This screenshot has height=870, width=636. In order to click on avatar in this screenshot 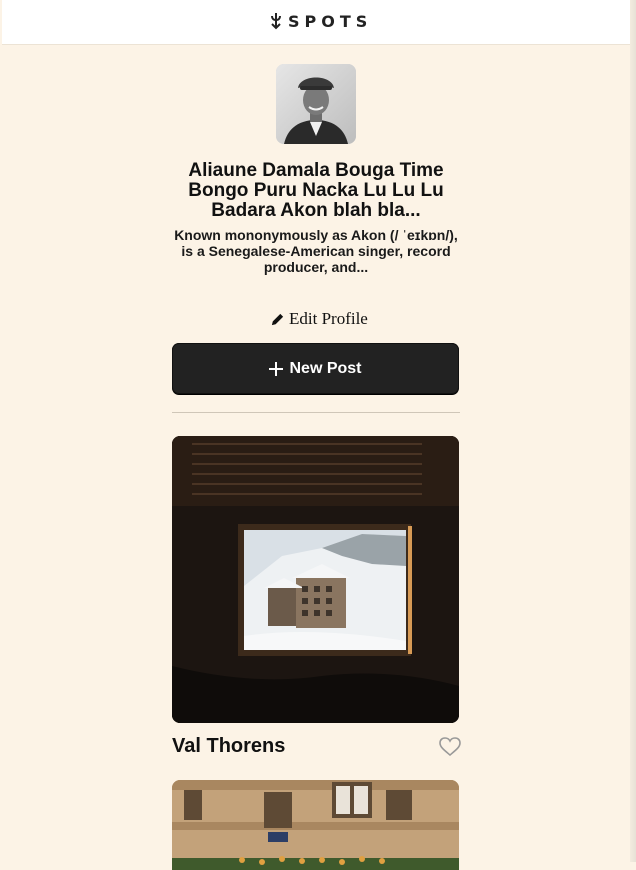, I will do `click(316, 104)`.